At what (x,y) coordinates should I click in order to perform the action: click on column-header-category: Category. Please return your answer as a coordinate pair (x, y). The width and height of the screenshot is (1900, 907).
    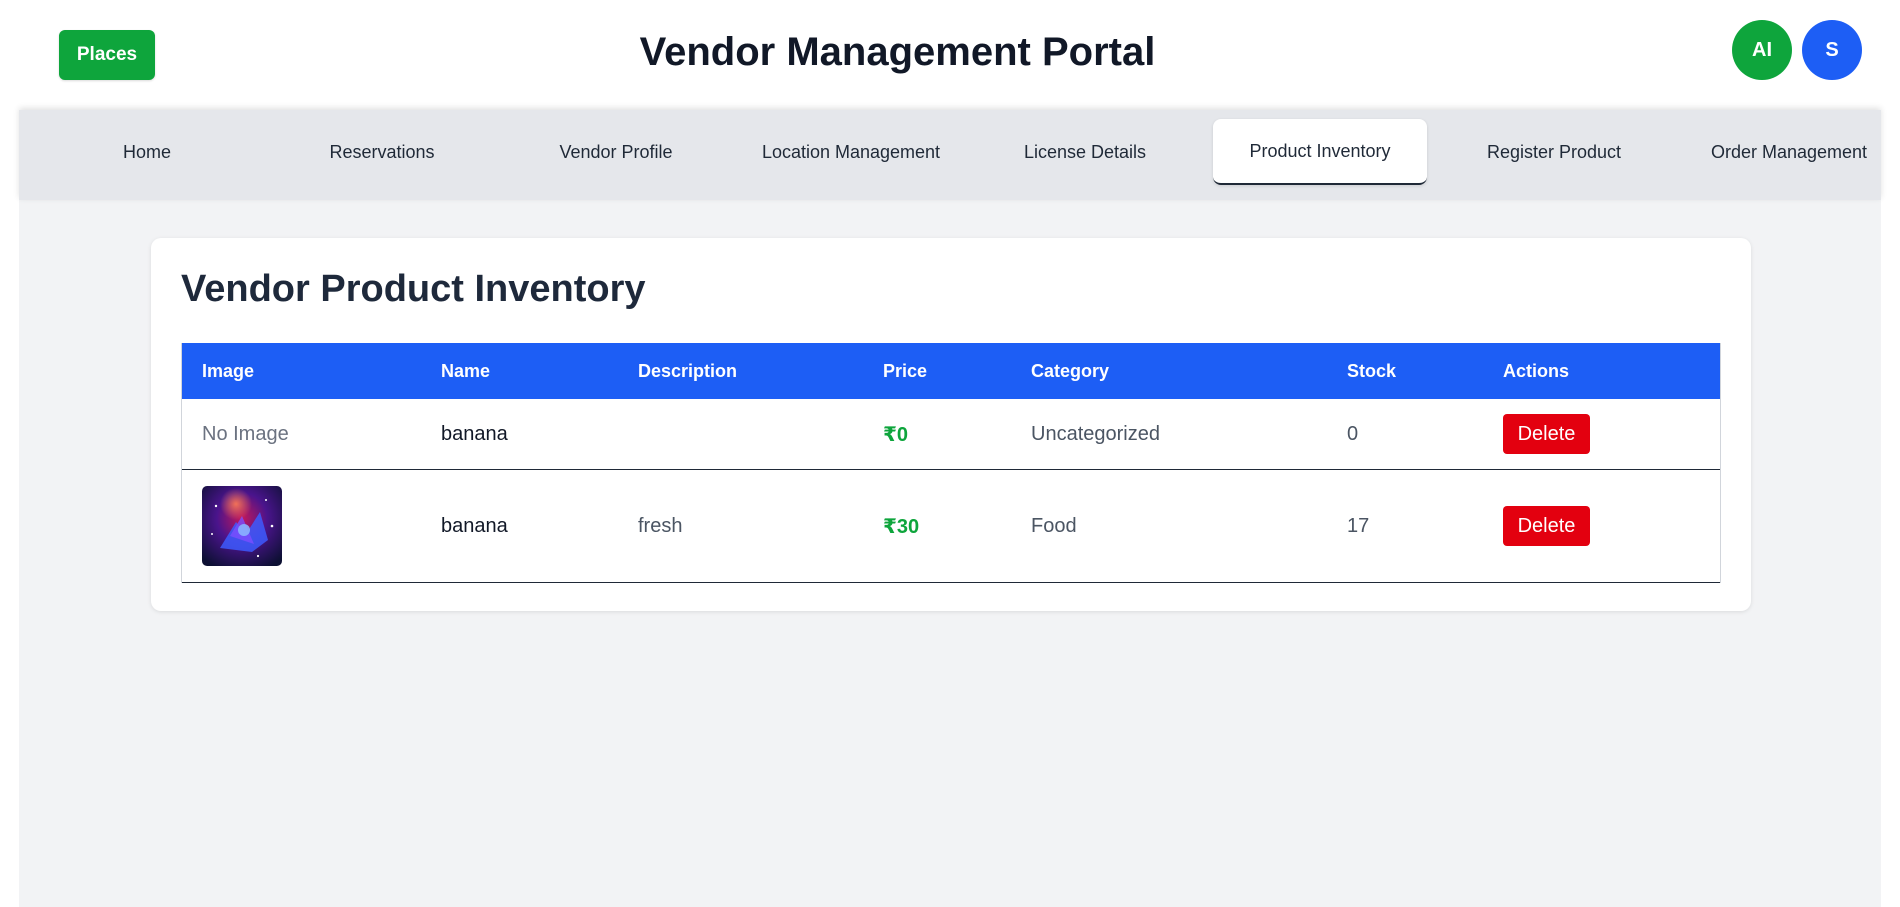
    Looking at the image, I should click on (1070, 370).